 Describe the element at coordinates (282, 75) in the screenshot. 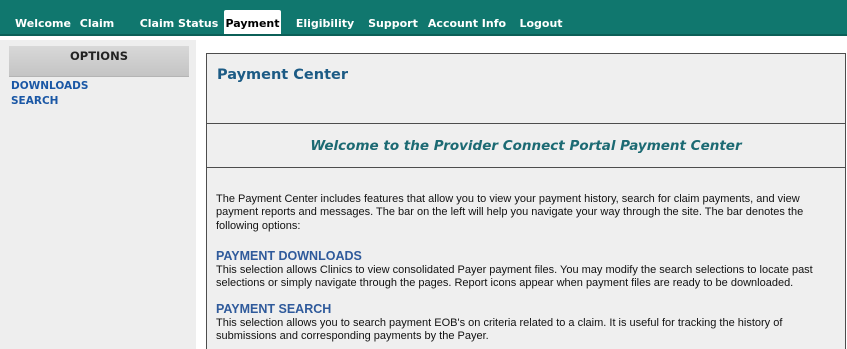

I see `page-title: Payment Center` at that location.